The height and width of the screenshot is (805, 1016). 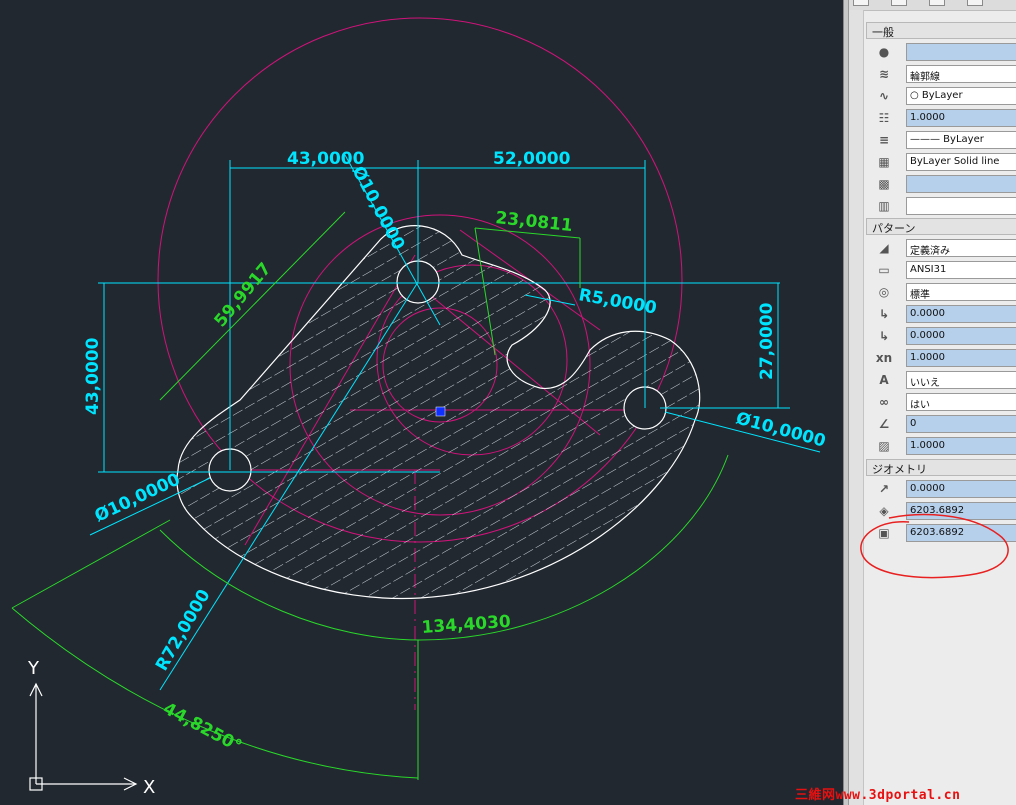 I want to click on dim-dia-left: Ø10,0000, so click(x=138, y=498).